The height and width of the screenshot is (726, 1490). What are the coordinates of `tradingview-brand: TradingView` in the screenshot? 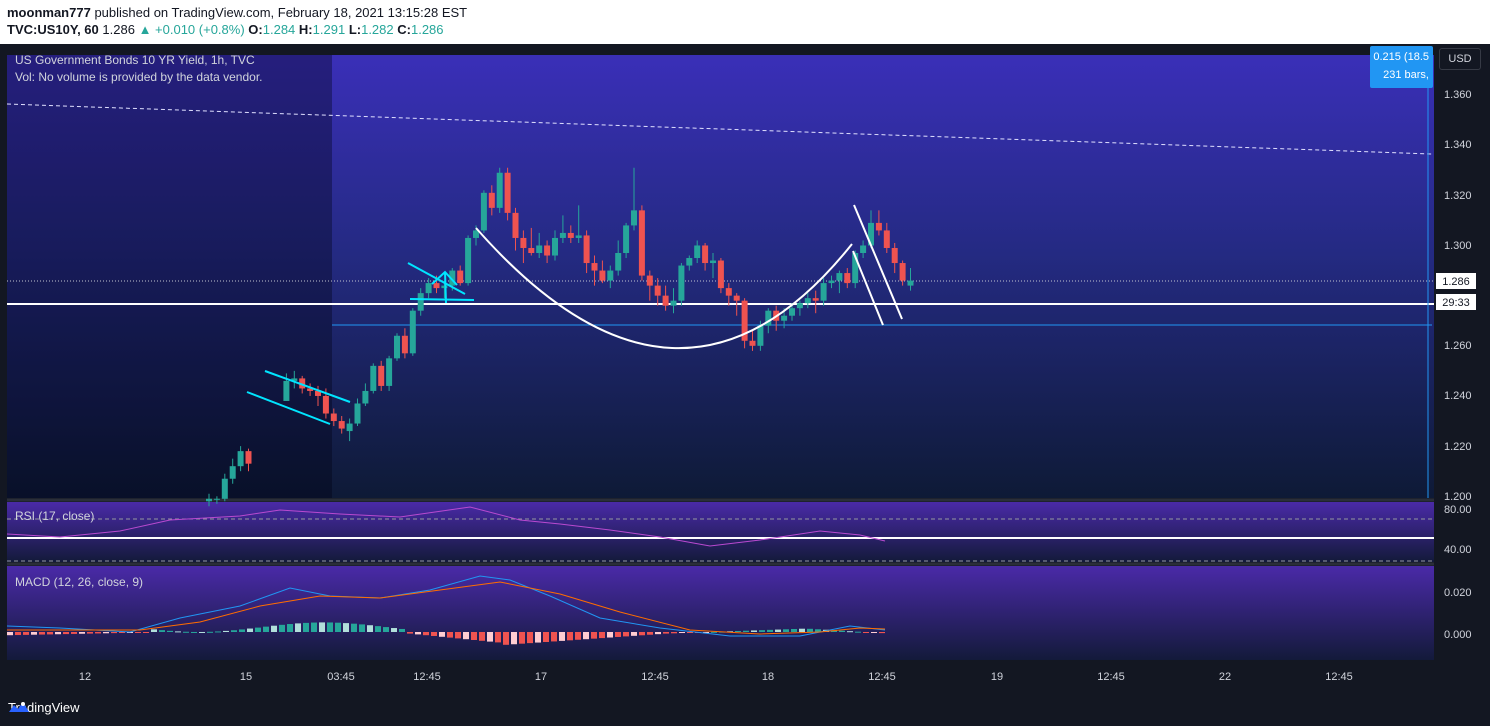 It's located at (44, 707).